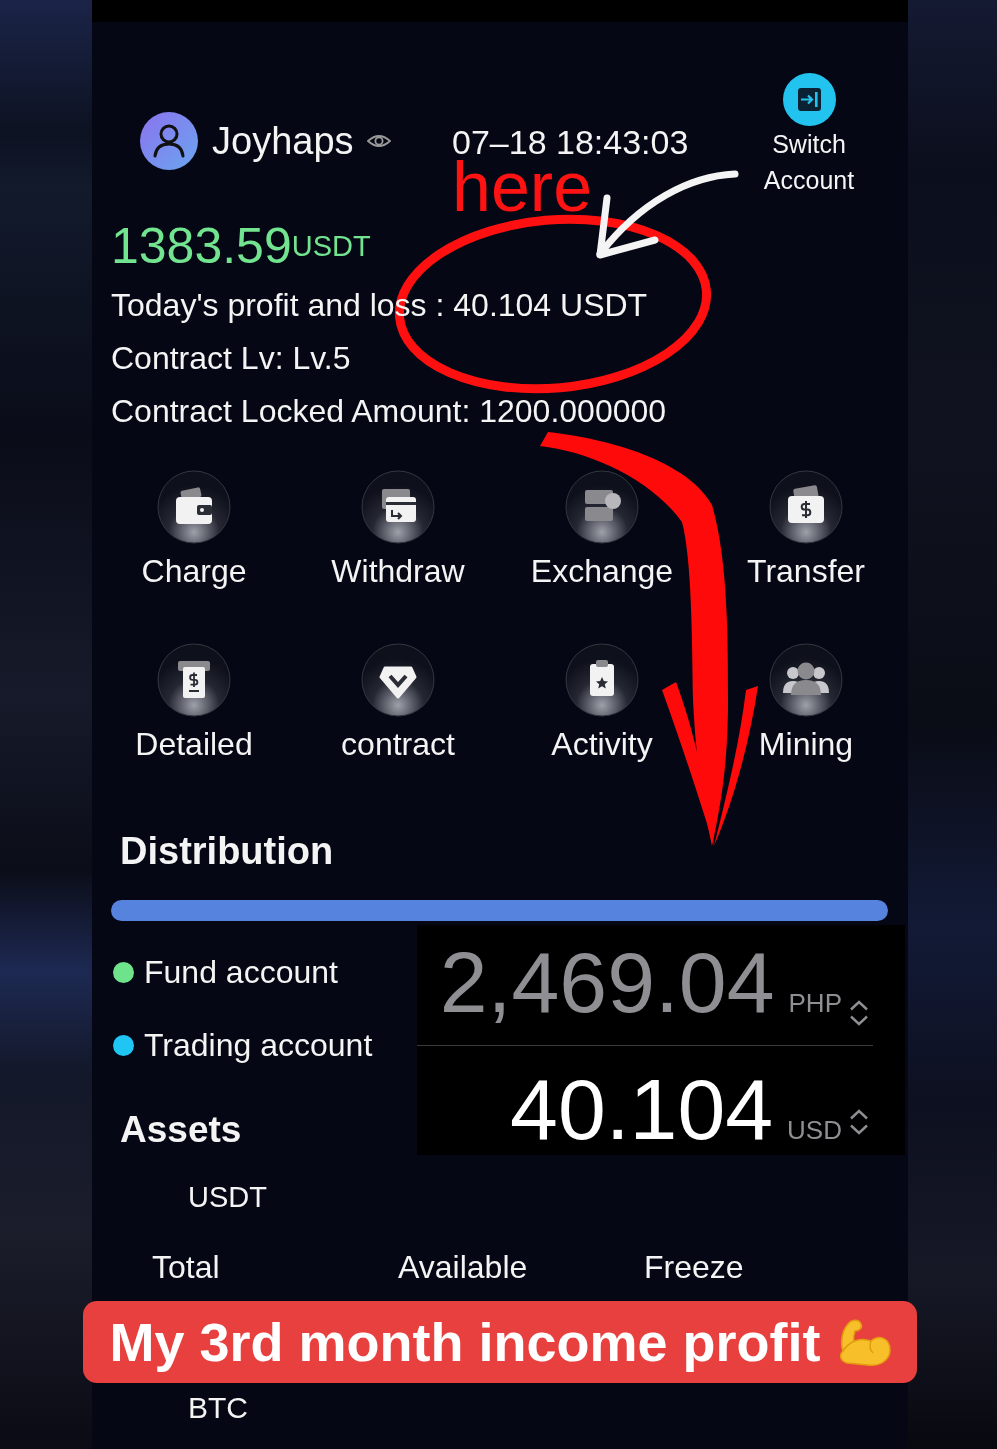 This screenshot has width=997, height=1449. What do you see at coordinates (389, 411) in the screenshot?
I see `info-line: Contract Locked Amount: 1200.000000` at bounding box center [389, 411].